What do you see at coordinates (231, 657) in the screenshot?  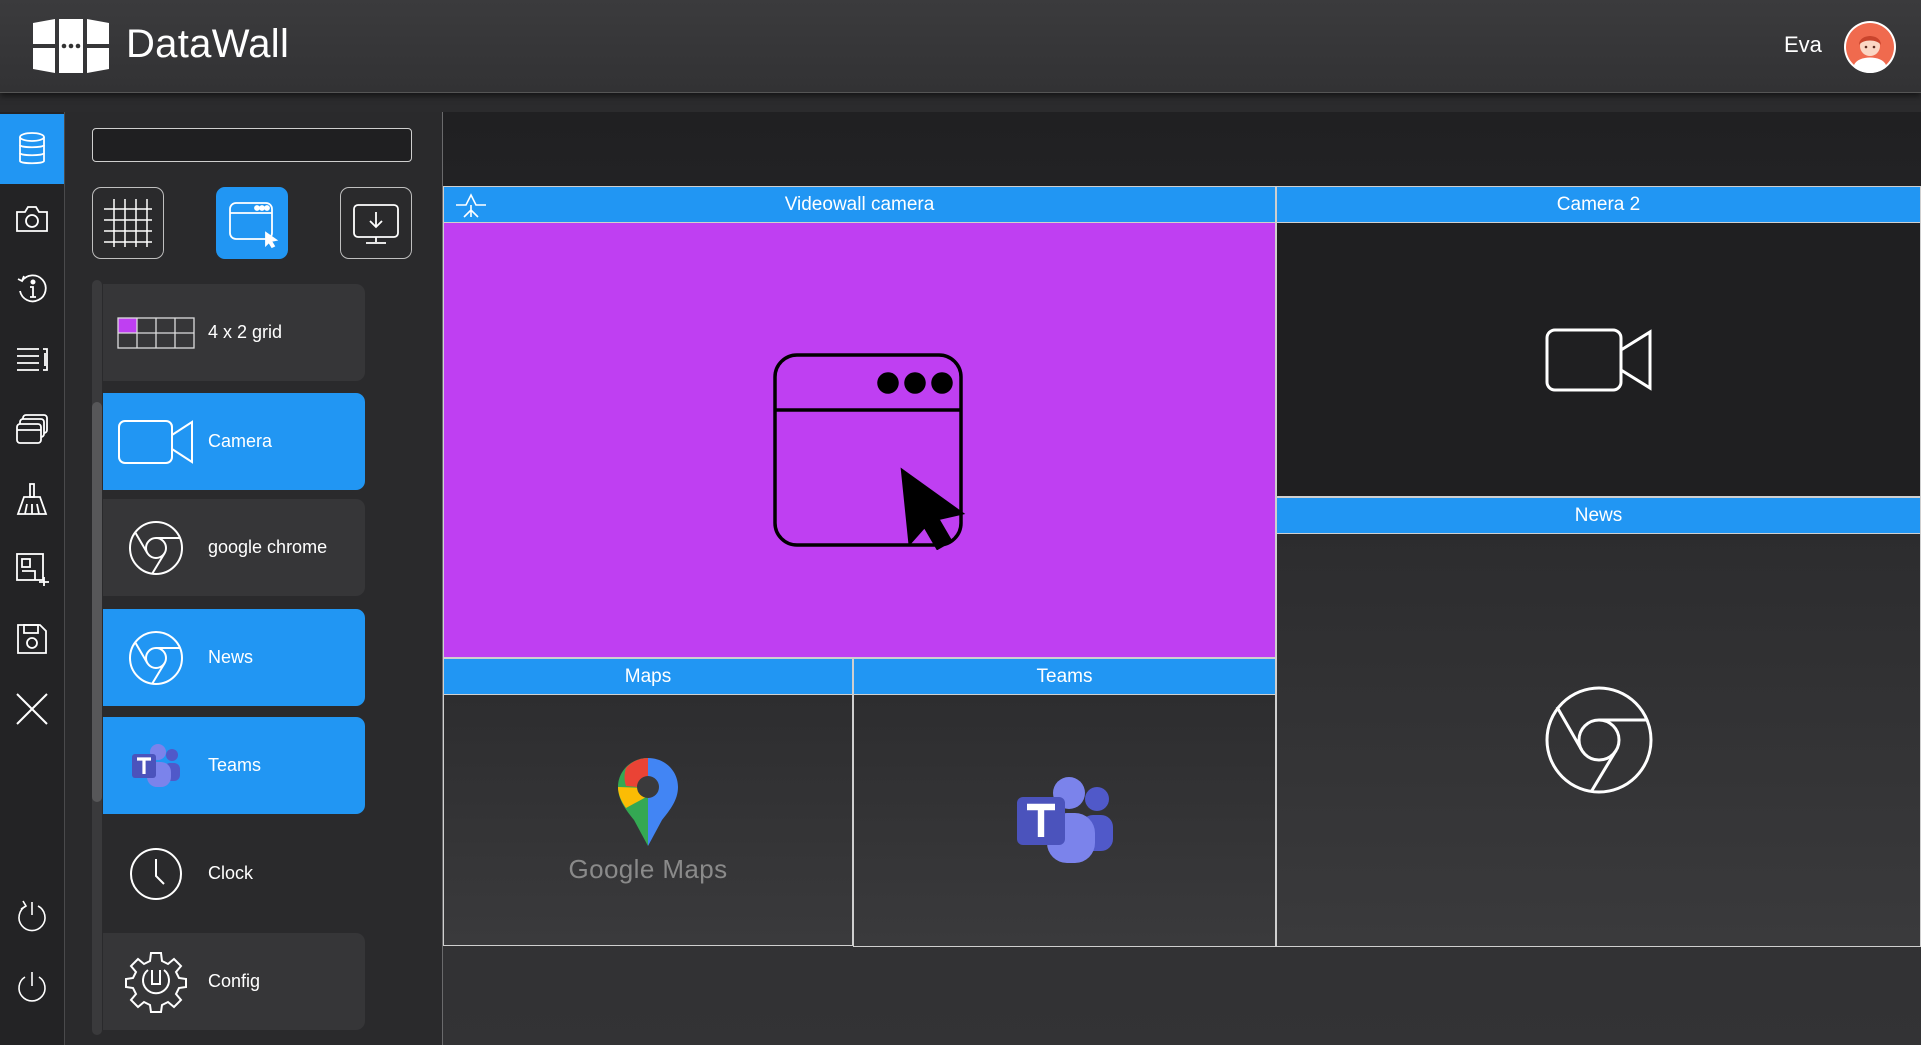 I see `list-item-label: News` at bounding box center [231, 657].